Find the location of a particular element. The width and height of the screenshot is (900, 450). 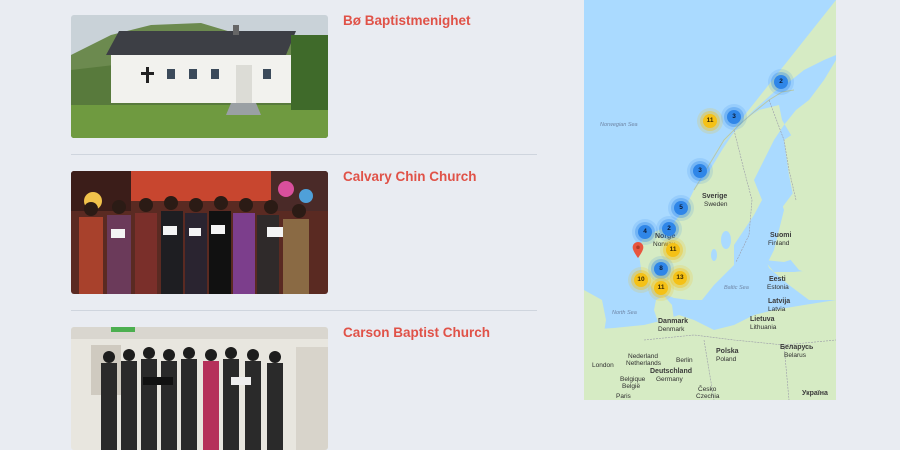

map-label-sverige: Sverige is located at coordinates (715, 196).